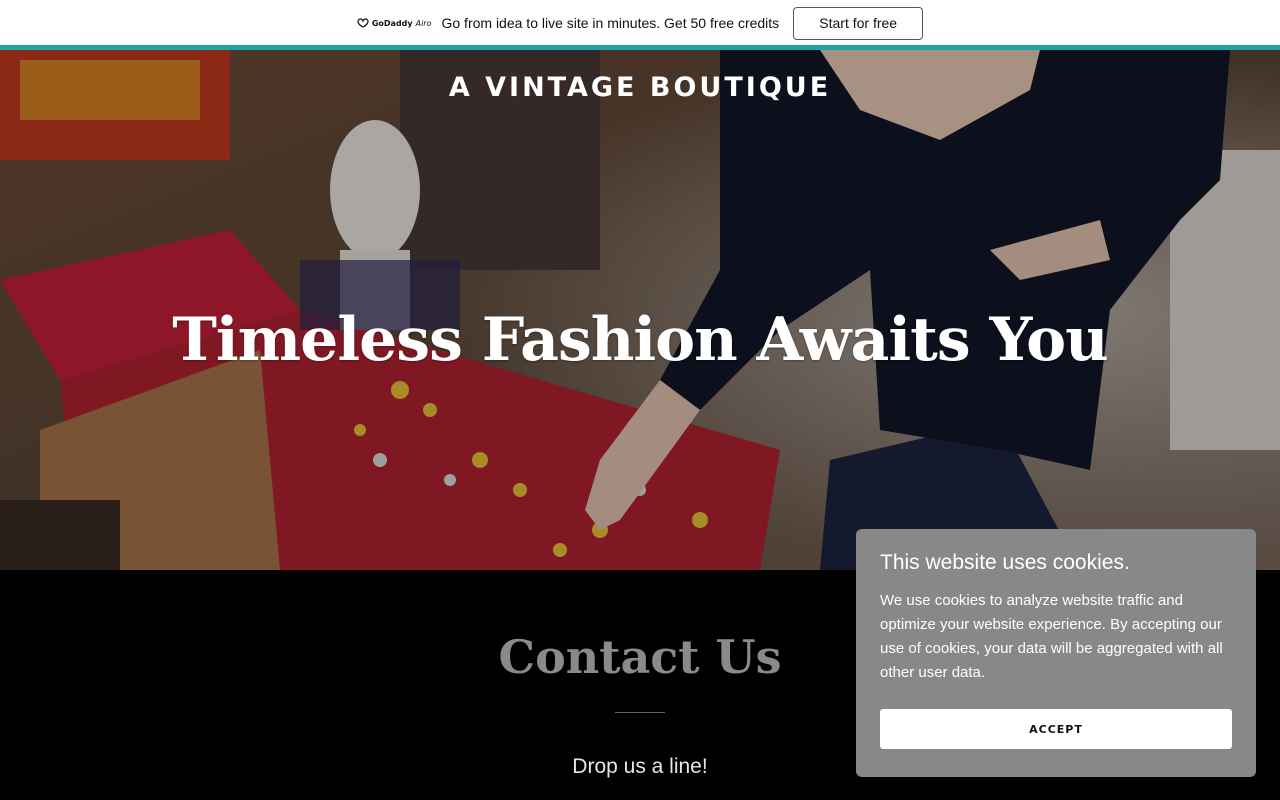 This screenshot has width=1280, height=800. Describe the element at coordinates (640, 87) in the screenshot. I see `site-title: A VINTAGE BOUTIQUE` at that location.